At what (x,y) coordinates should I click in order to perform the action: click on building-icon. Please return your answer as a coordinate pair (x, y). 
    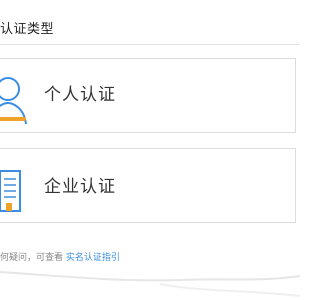
    Looking at the image, I should click on (10, 191).